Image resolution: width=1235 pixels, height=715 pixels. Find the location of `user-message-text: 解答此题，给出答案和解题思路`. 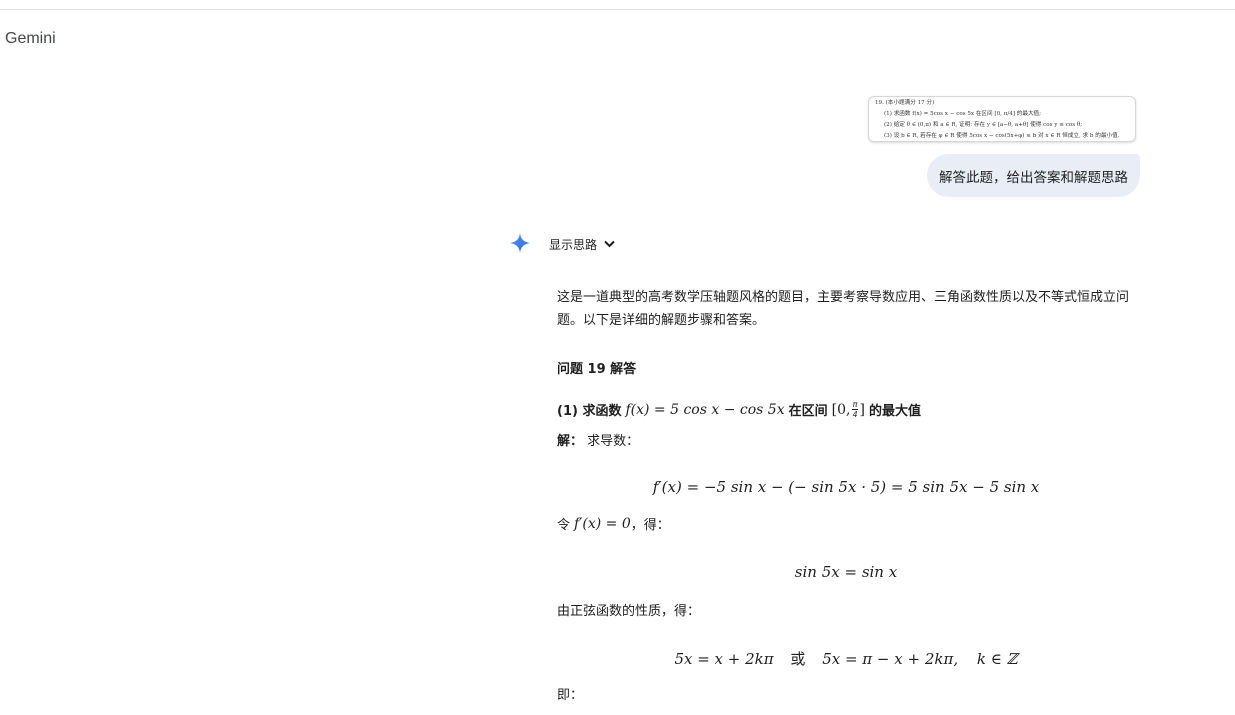

user-message-text: 解答此题，给出答案和解题思路 is located at coordinates (1033, 177).